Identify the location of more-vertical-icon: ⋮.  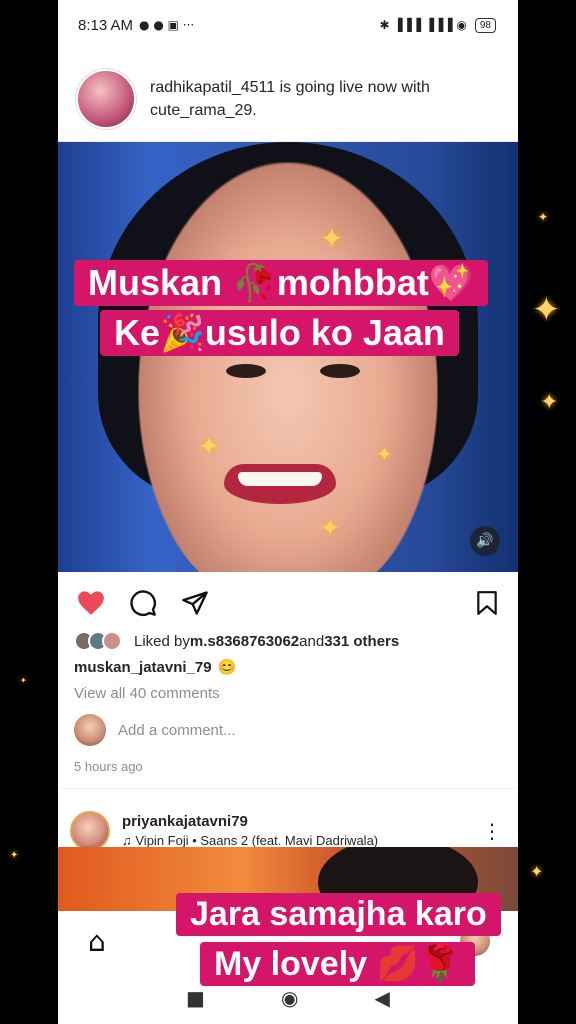
(492, 831).